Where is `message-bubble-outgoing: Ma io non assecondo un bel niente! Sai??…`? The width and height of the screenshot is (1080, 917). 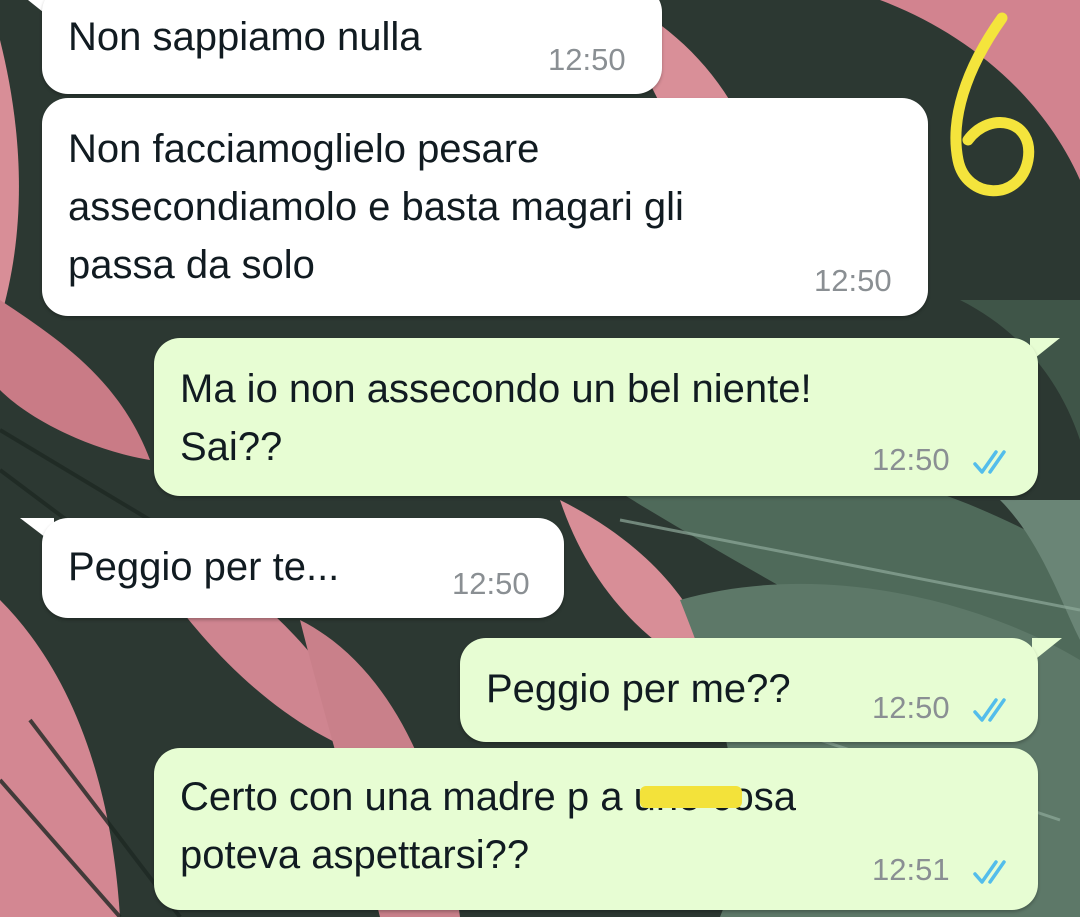 message-bubble-outgoing: Ma io non assecondo un bel niente! Sai??… is located at coordinates (596, 417).